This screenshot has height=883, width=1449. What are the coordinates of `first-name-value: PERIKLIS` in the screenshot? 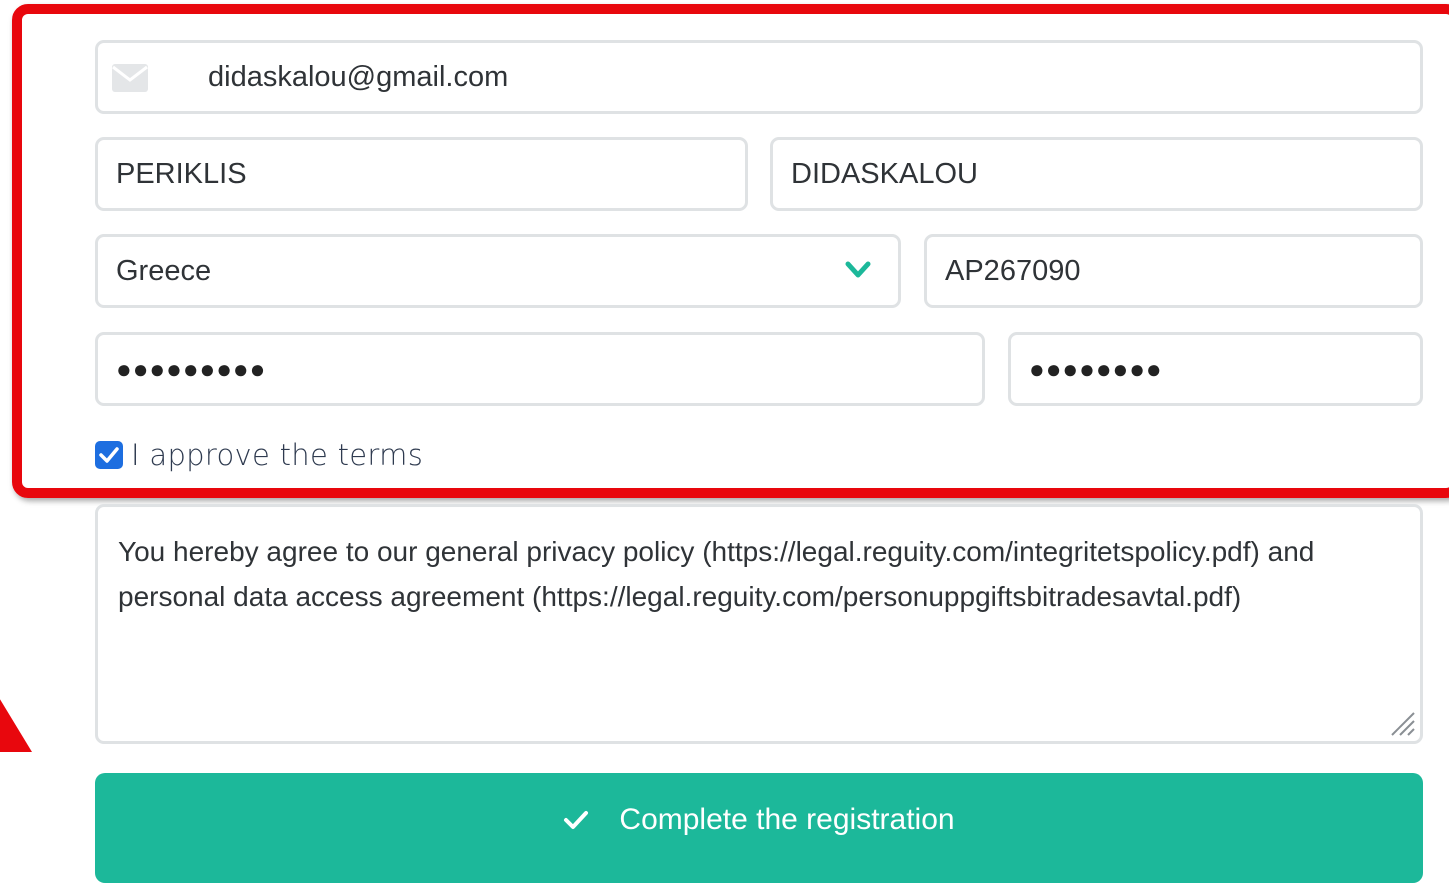 It's located at (181, 173).